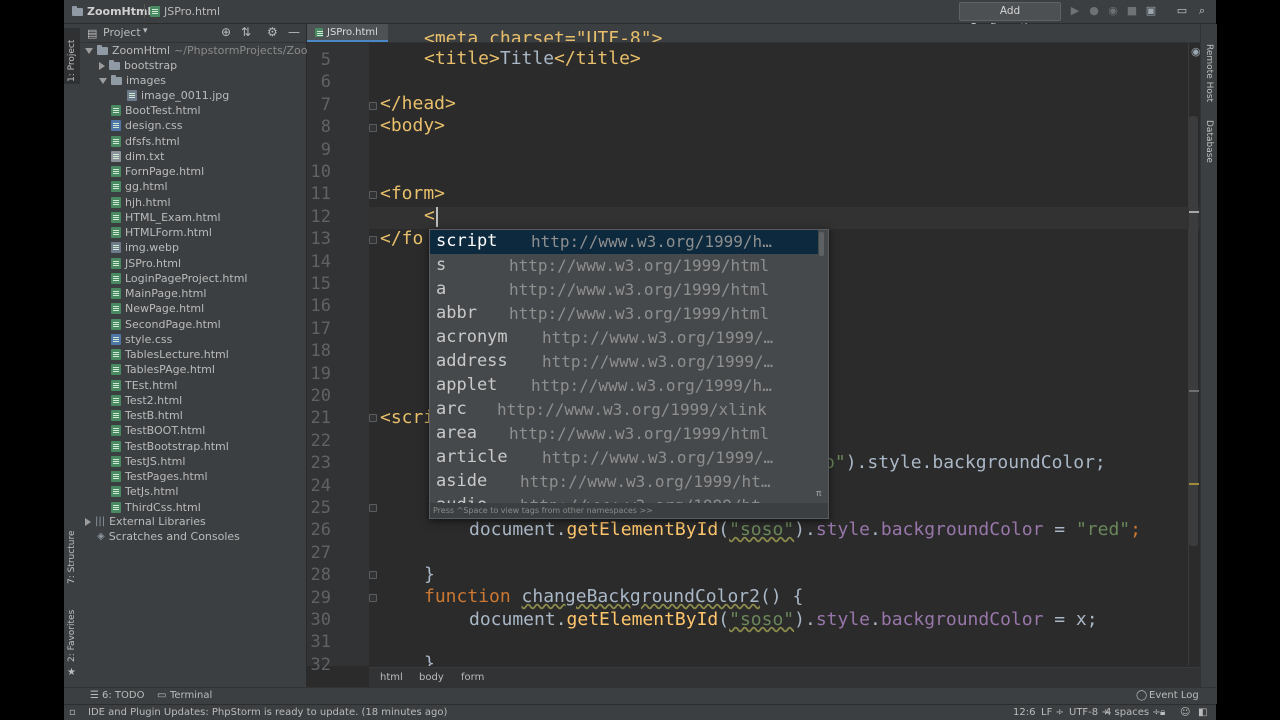  What do you see at coordinates (294, 32) in the screenshot?
I see `hide-icon: —` at bounding box center [294, 32].